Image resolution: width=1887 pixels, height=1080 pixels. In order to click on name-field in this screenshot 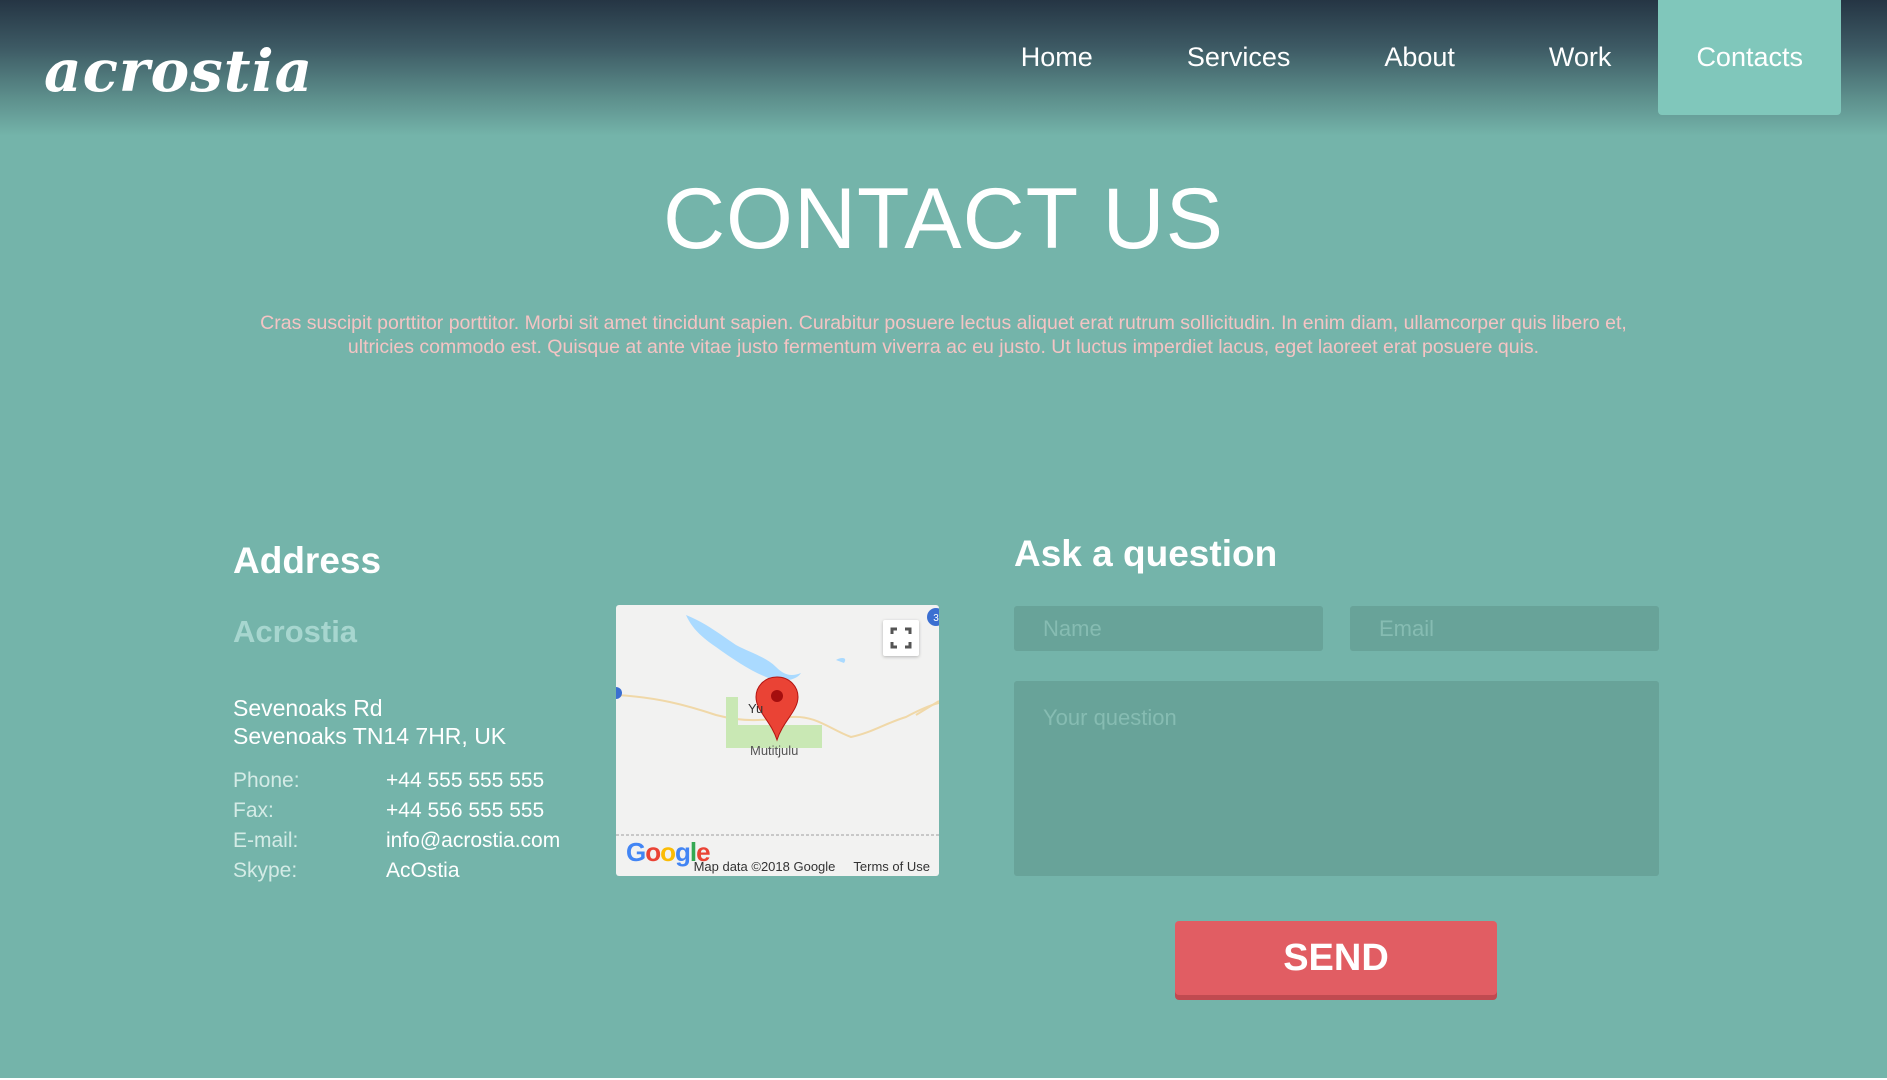, I will do `click(1168, 628)`.